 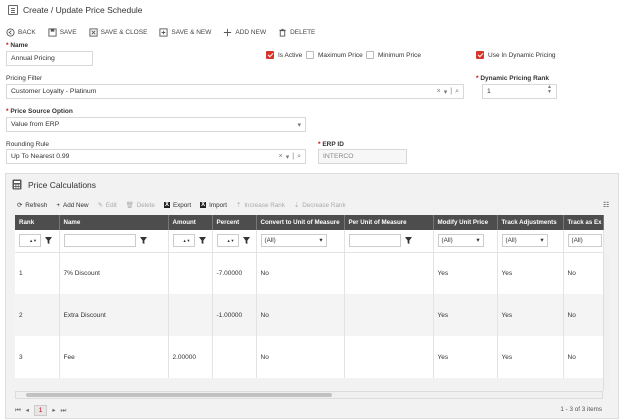 What do you see at coordinates (191, 32) in the screenshot?
I see `save-new-label: SAVE & NEW` at bounding box center [191, 32].